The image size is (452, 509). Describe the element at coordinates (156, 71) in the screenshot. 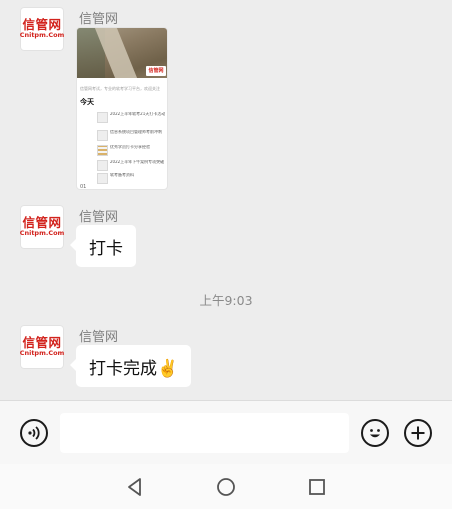

I see `photo-logo: 信管网` at that location.